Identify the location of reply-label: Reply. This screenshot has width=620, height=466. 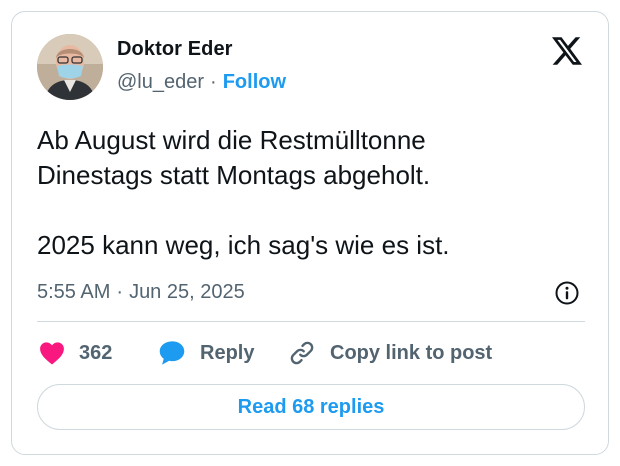
(227, 352).